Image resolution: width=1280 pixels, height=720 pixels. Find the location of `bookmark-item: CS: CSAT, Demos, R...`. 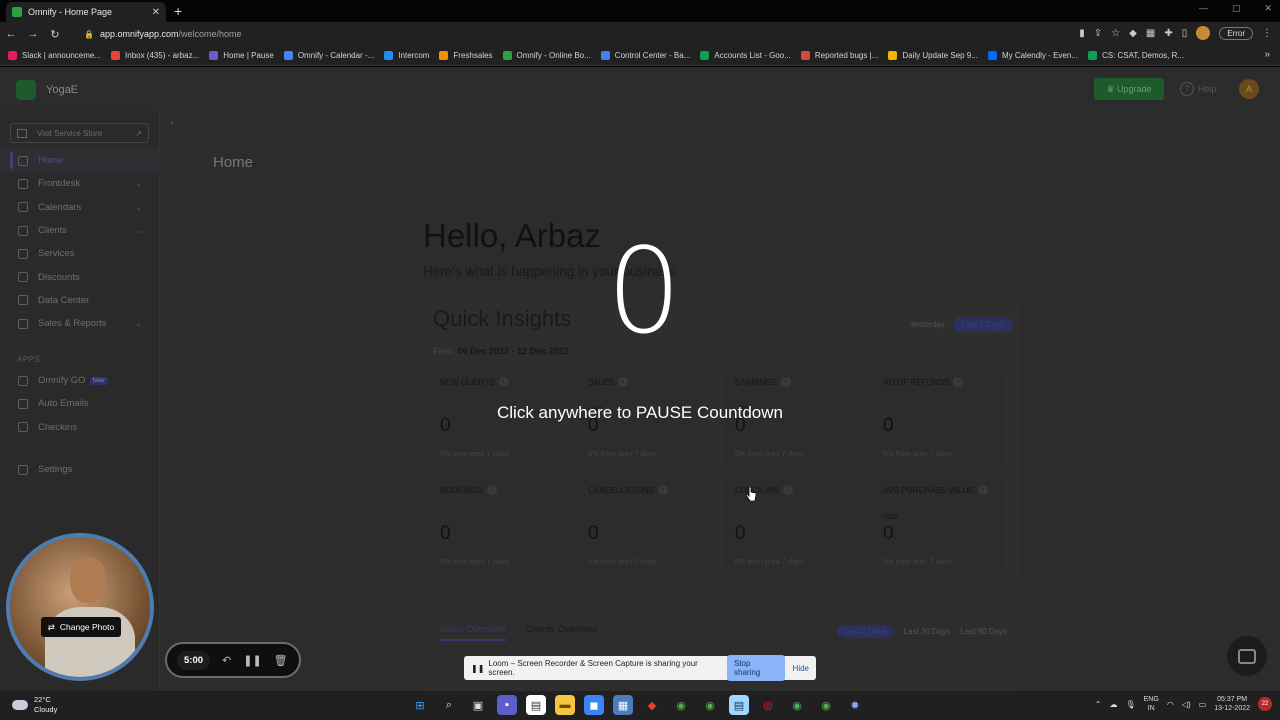

bookmark-item: CS: CSAT, Demos, R... is located at coordinates (1135, 55).